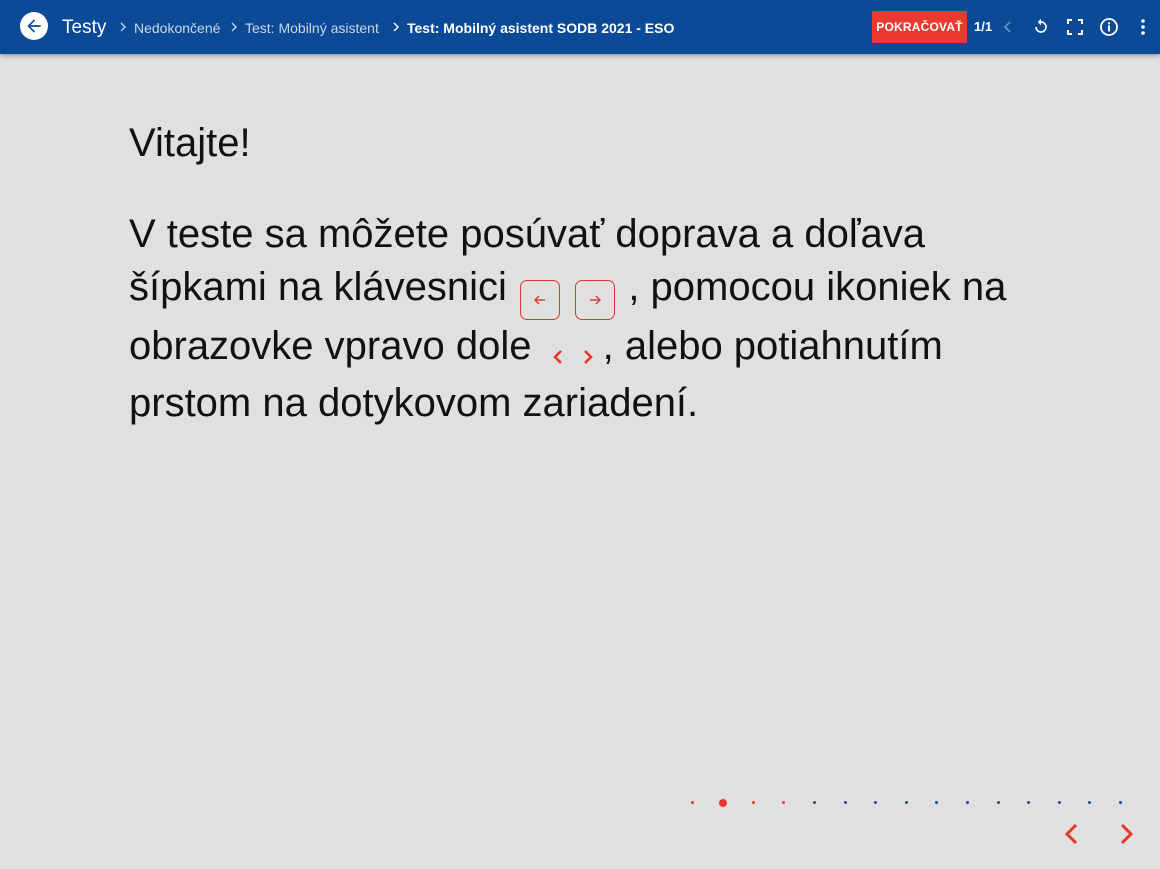 The width and height of the screenshot is (1160, 869). Describe the element at coordinates (177, 28) in the screenshot. I see `breadcrumb-unfinished: Nedokončené` at that location.